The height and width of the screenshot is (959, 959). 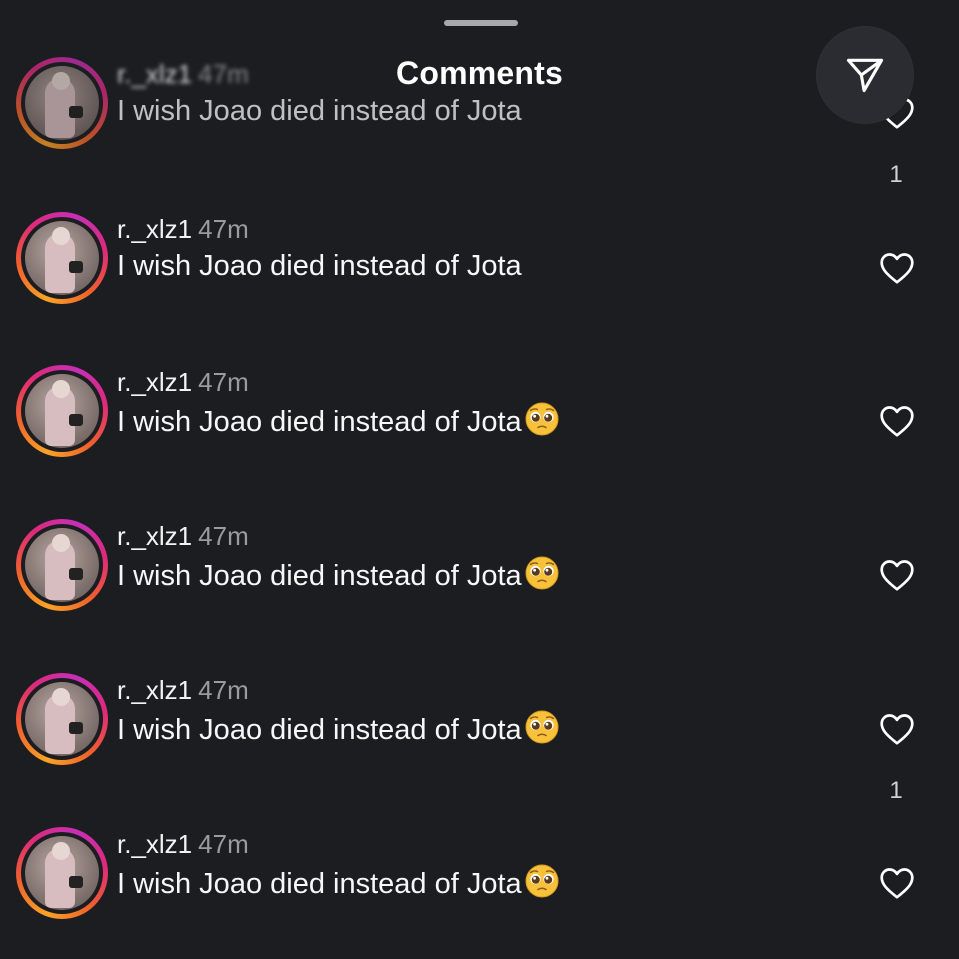 I want to click on share-button, so click(x=865, y=75).